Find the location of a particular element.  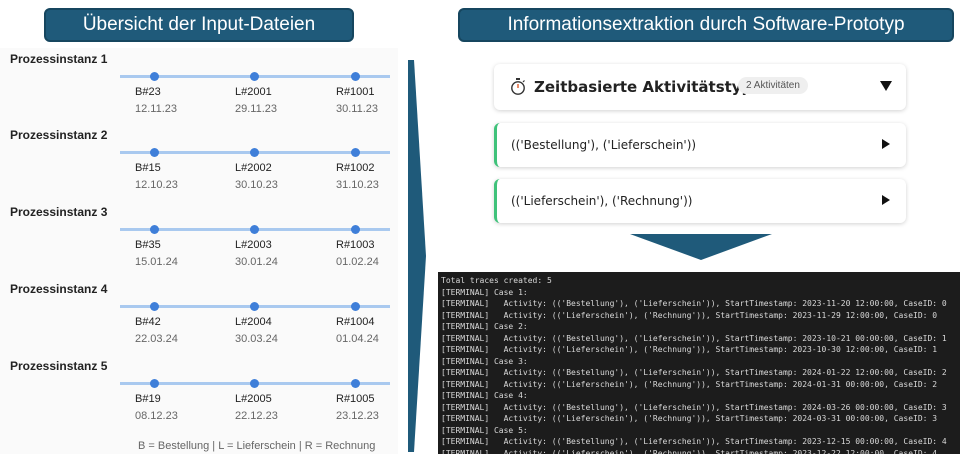

activity-item: (('Bestellung'), ('Lieferschein')) is located at coordinates (700, 145).